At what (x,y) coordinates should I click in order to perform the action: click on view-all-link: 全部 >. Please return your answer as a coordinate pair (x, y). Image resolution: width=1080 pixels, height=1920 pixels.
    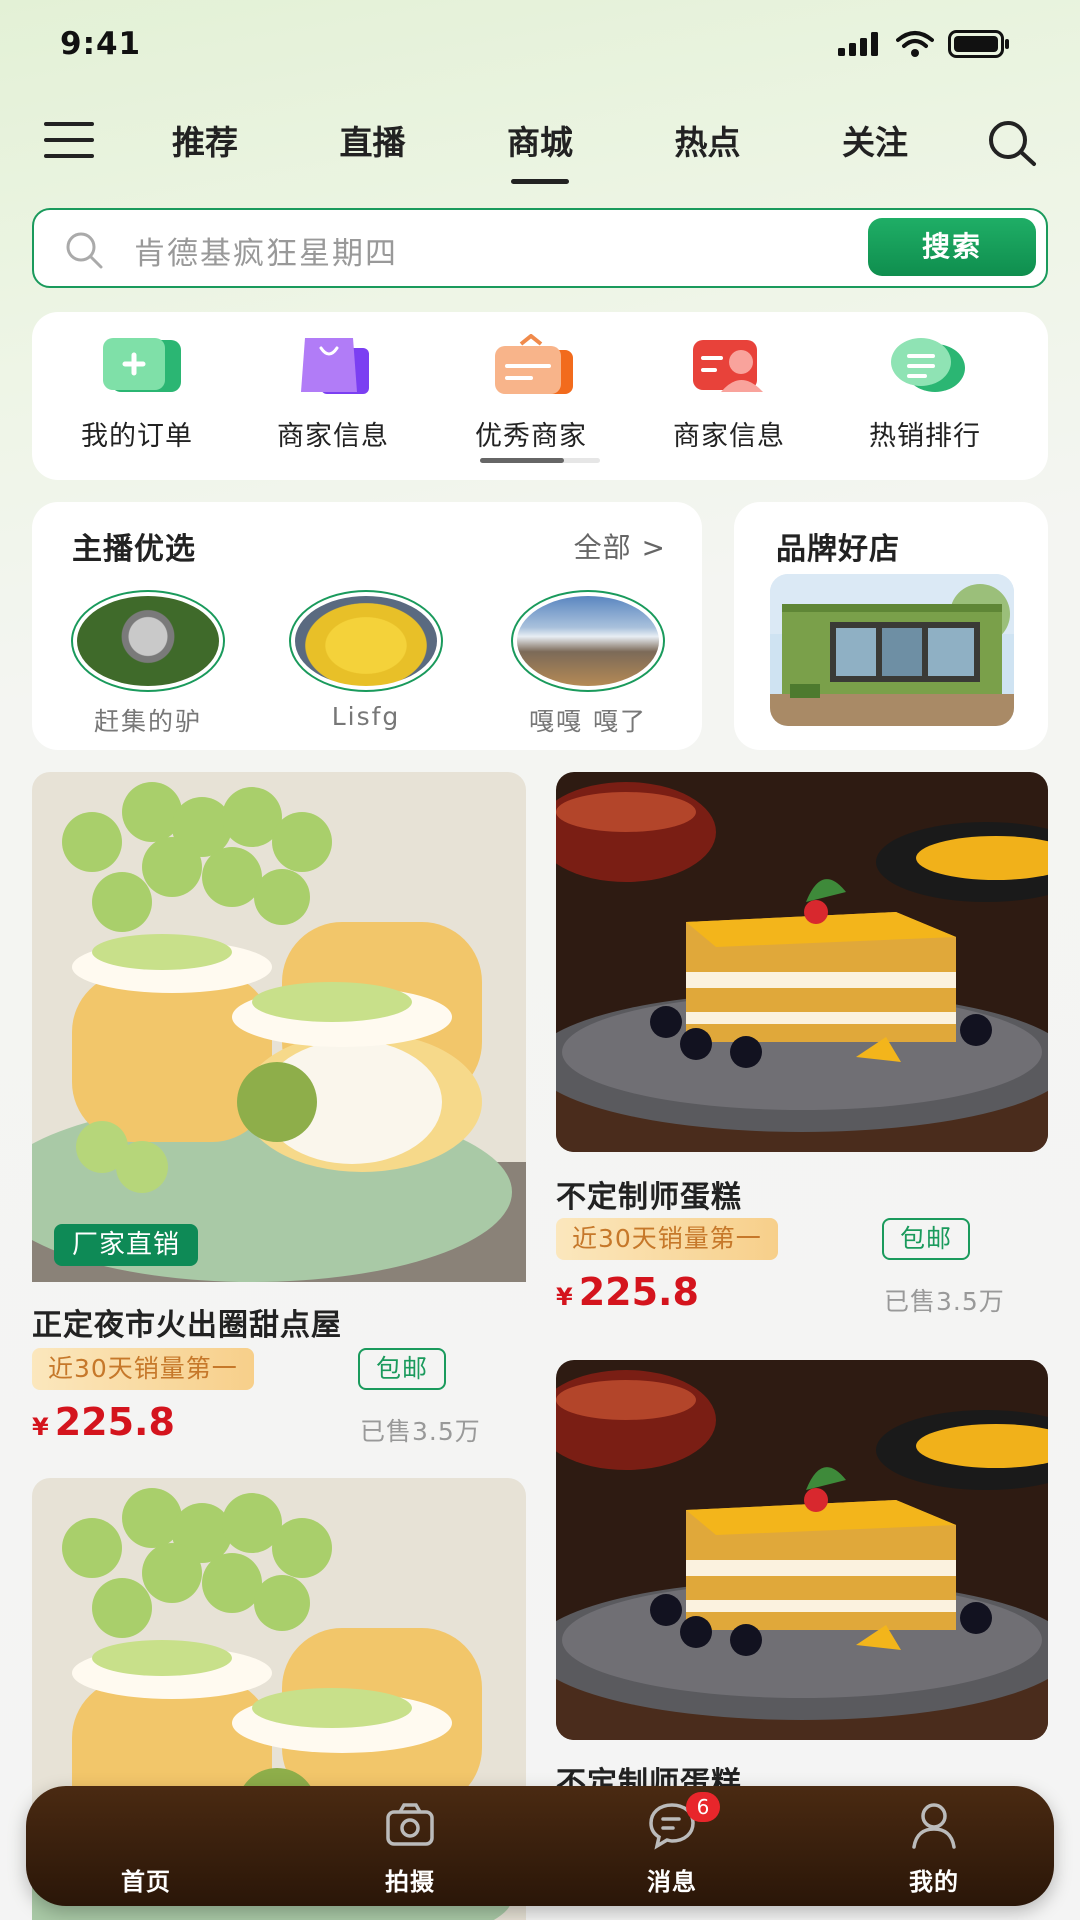
    Looking at the image, I should click on (620, 546).